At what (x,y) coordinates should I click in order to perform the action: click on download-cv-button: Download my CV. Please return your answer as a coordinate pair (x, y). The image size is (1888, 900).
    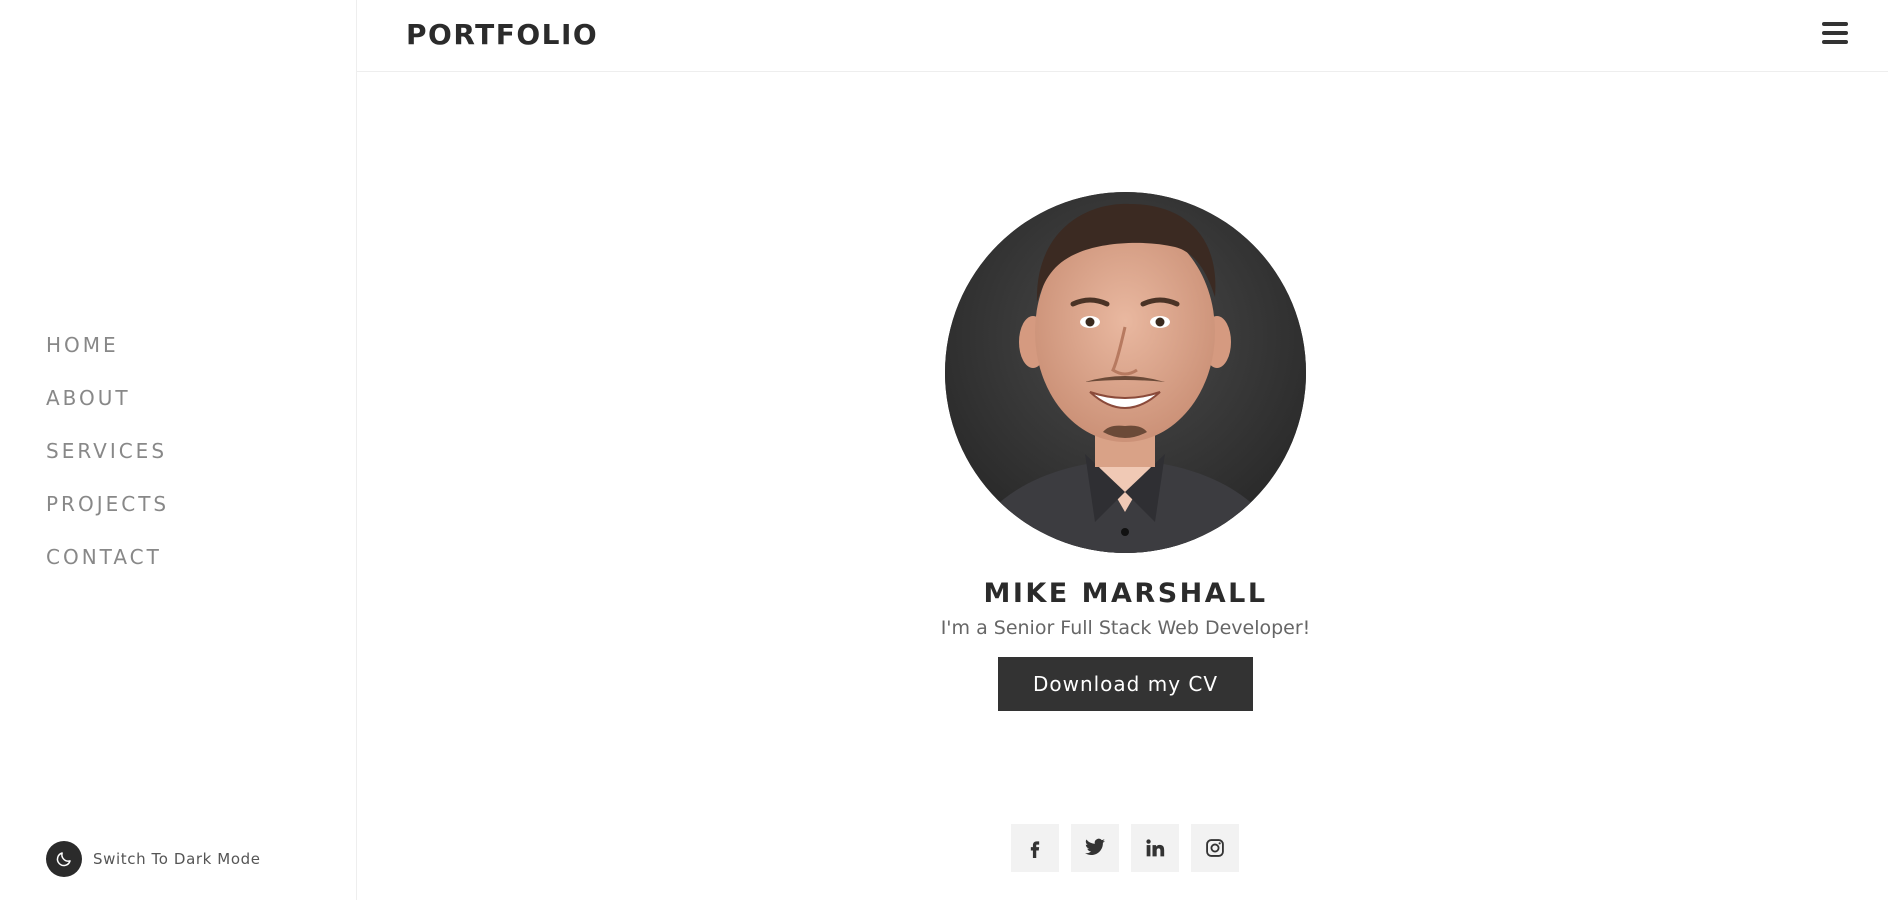
    Looking at the image, I should click on (1125, 684).